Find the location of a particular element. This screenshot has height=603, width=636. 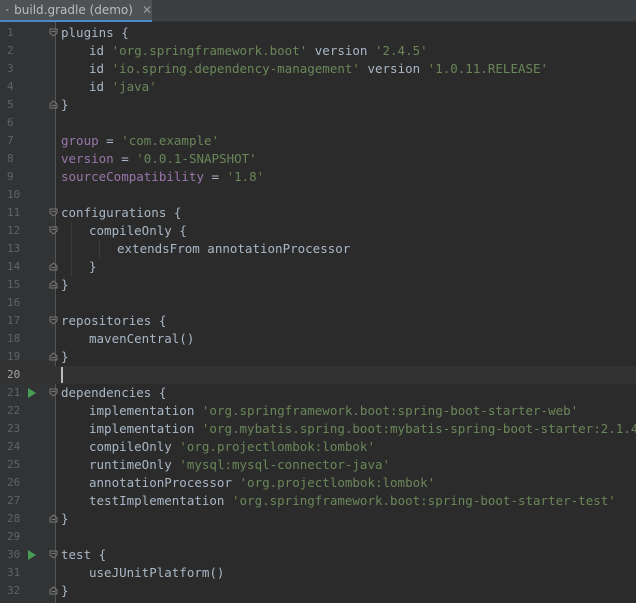

text-caret is located at coordinates (62, 375).